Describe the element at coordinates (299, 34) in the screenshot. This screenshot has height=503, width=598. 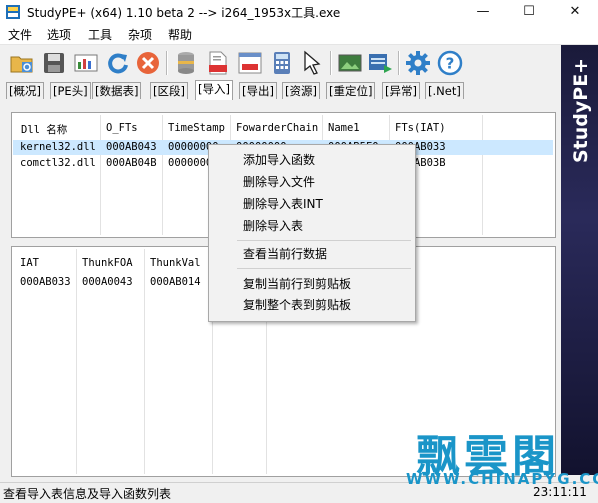
I see `menu-bar: 文件 选项 工具 杂项 帮助` at that location.